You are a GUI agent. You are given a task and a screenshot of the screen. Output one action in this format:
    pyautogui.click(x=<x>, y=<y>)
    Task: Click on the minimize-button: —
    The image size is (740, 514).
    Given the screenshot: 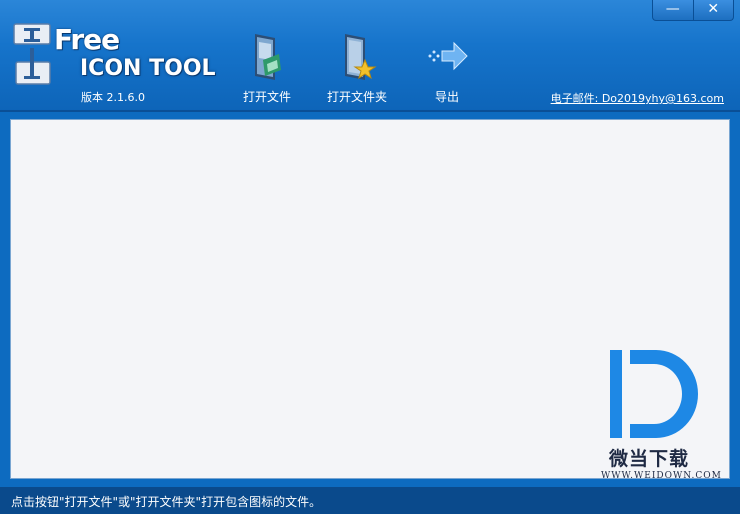 What is the action you would take?
    pyautogui.click(x=673, y=10)
    